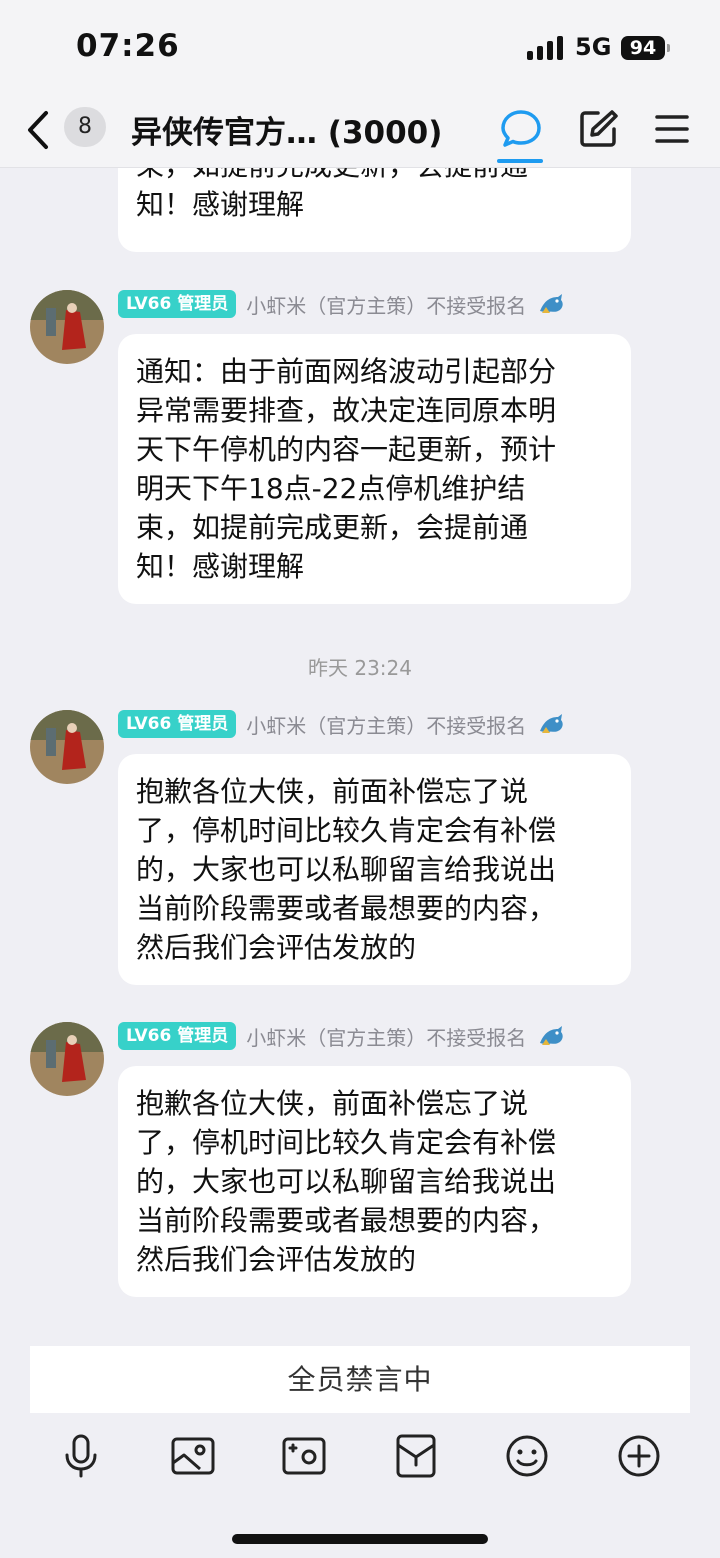 This screenshot has width=720, height=1558. What do you see at coordinates (85, 127) in the screenshot?
I see `unread-count-badge: 8` at bounding box center [85, 127].